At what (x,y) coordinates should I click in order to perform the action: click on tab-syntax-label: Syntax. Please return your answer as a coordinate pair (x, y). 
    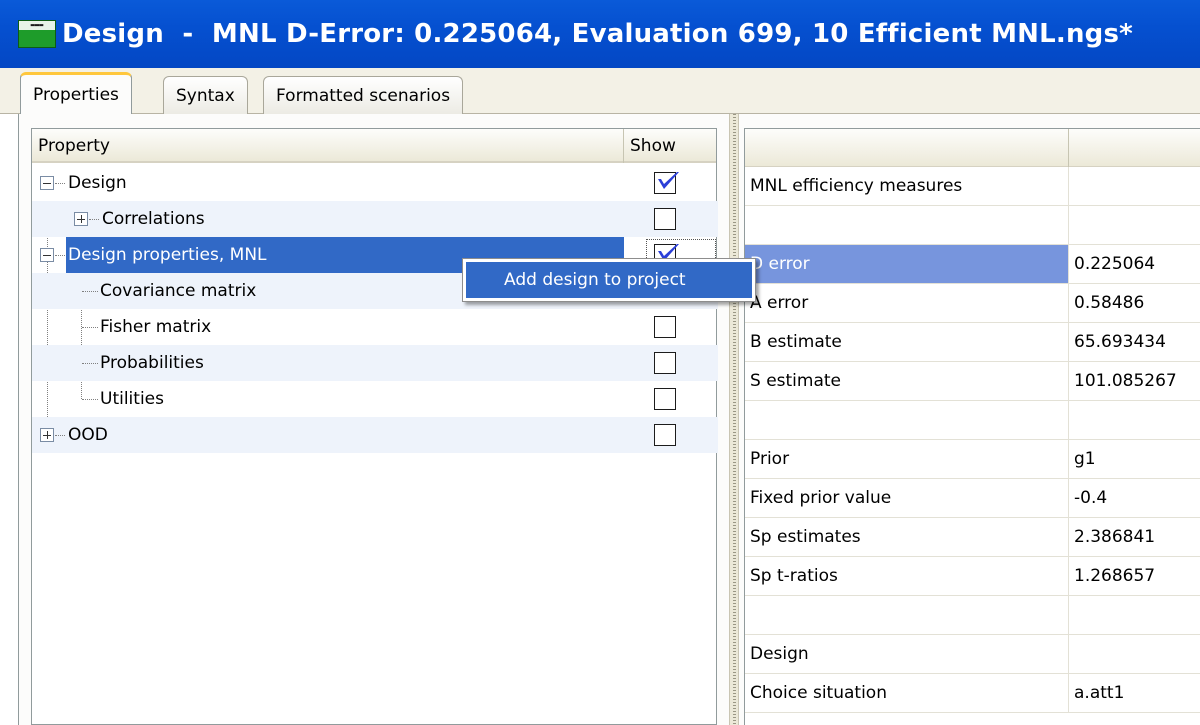
    Looking at the image, I should click on (205, 95).